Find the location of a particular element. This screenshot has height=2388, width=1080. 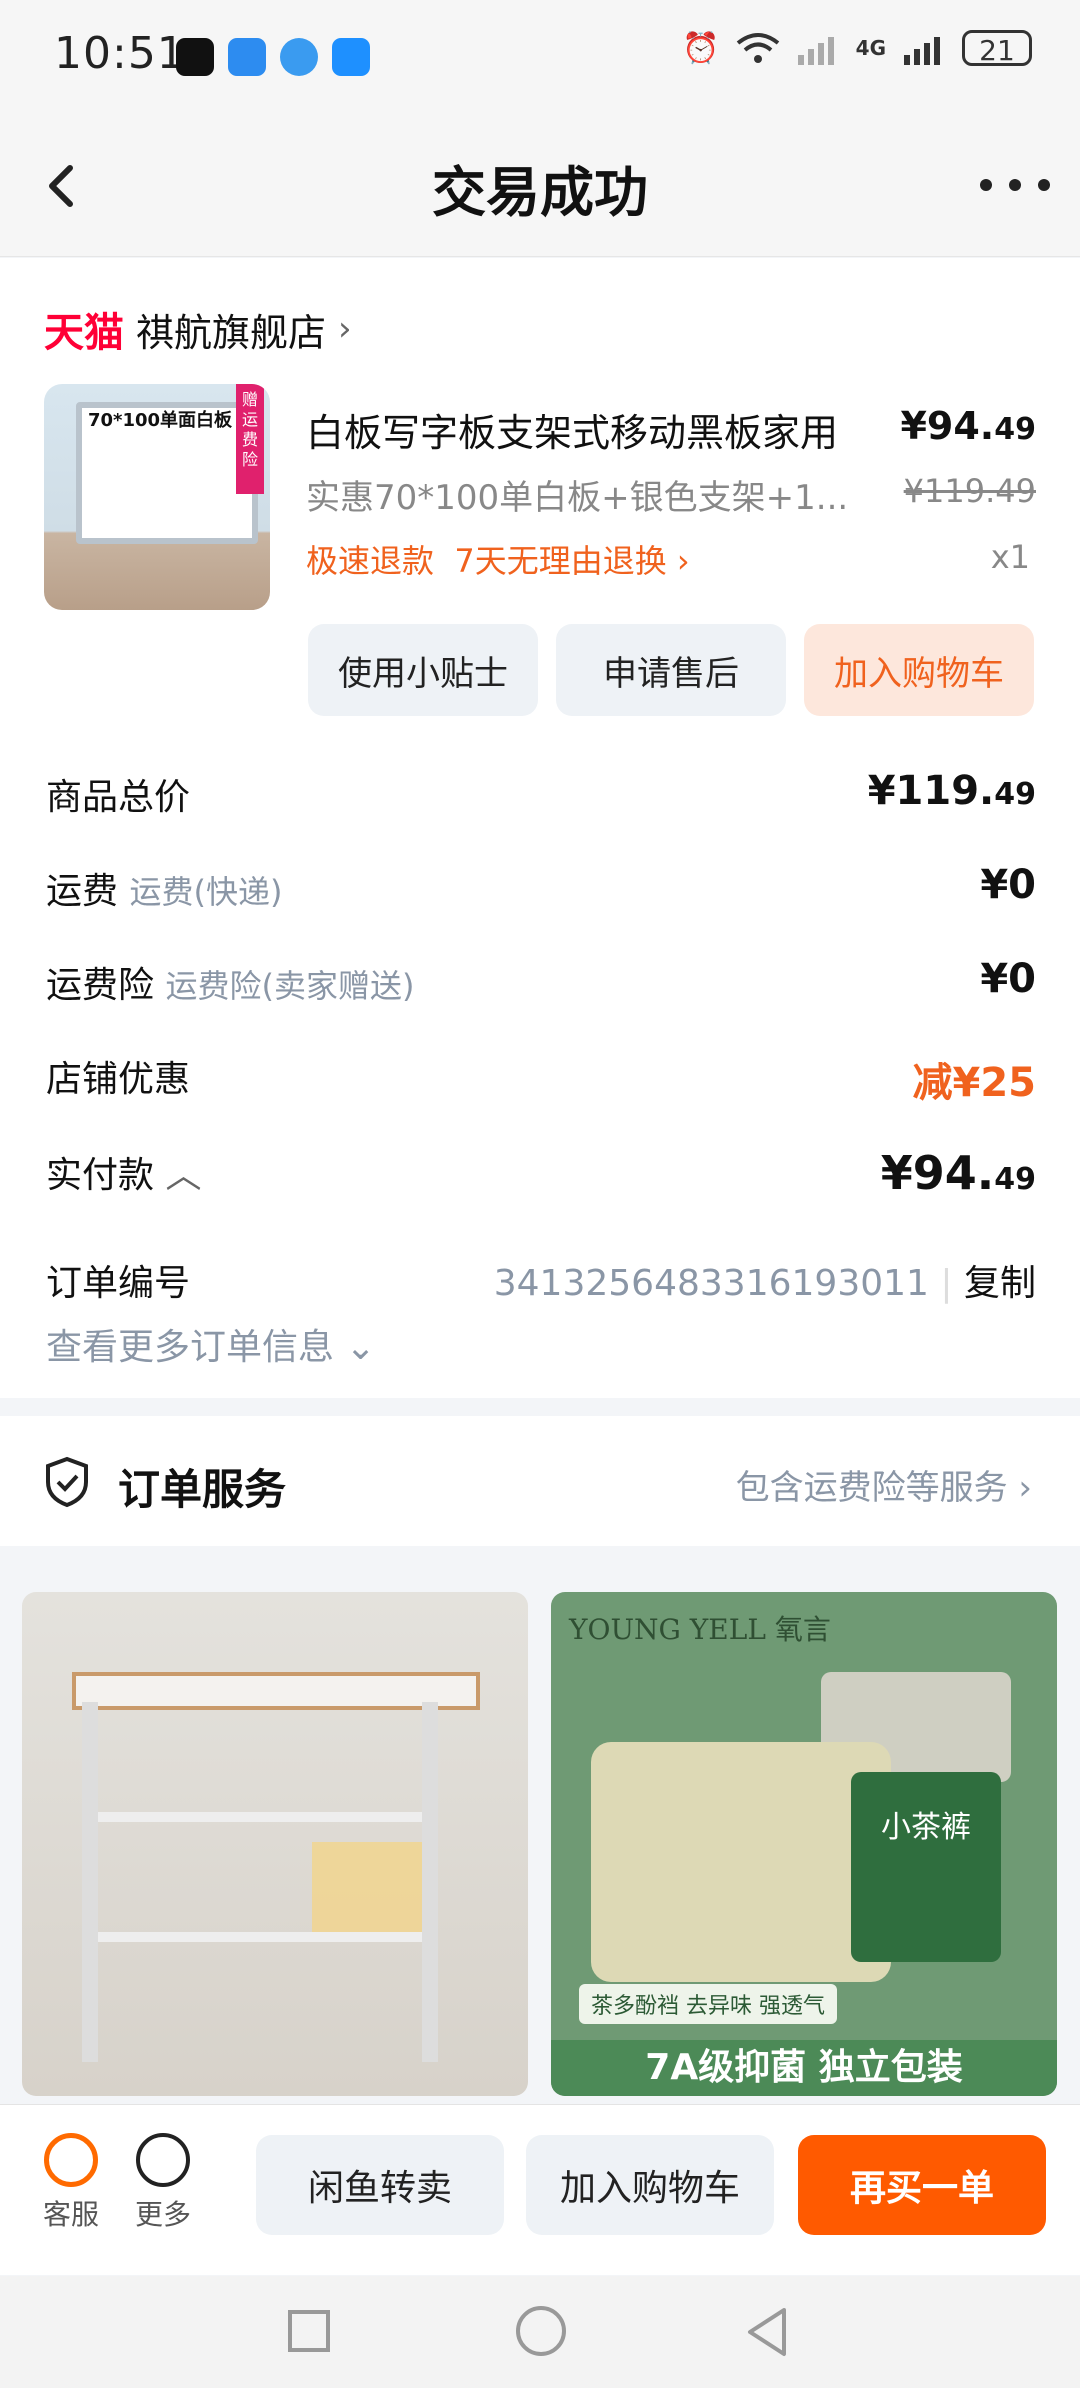

add-to-cart-bottom-button: 加入购物车 is located at coordinates (650, 2185).